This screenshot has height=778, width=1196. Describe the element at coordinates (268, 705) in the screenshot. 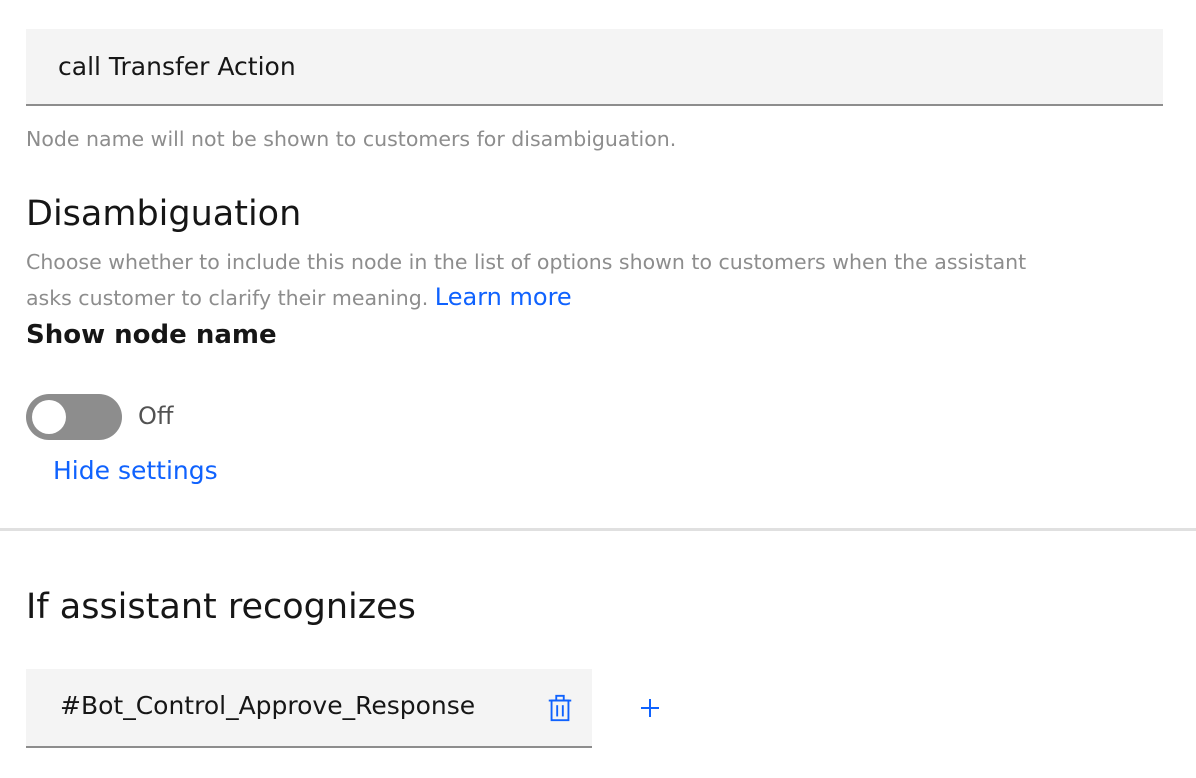

I see `condition-value: #Bot_Control_Approve_Response` at that location.